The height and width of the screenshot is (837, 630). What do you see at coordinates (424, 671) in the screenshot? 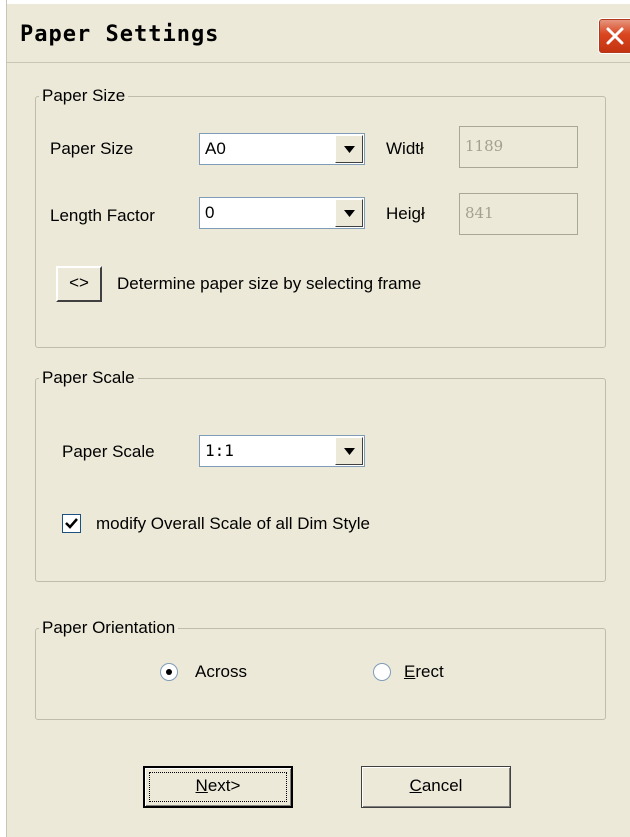
I see `erect-label: Erect` at bounding box center [424, 671].